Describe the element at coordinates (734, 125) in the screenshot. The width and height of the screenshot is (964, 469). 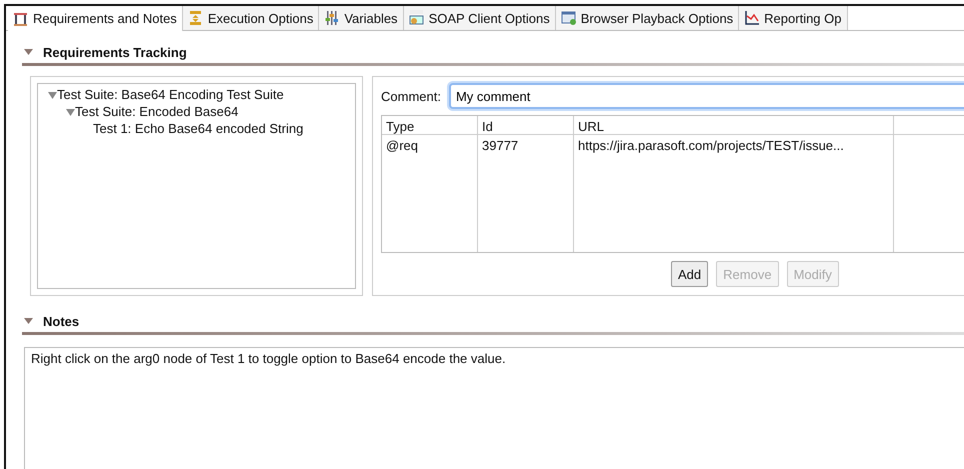
I see `column-header: URL` at that location.